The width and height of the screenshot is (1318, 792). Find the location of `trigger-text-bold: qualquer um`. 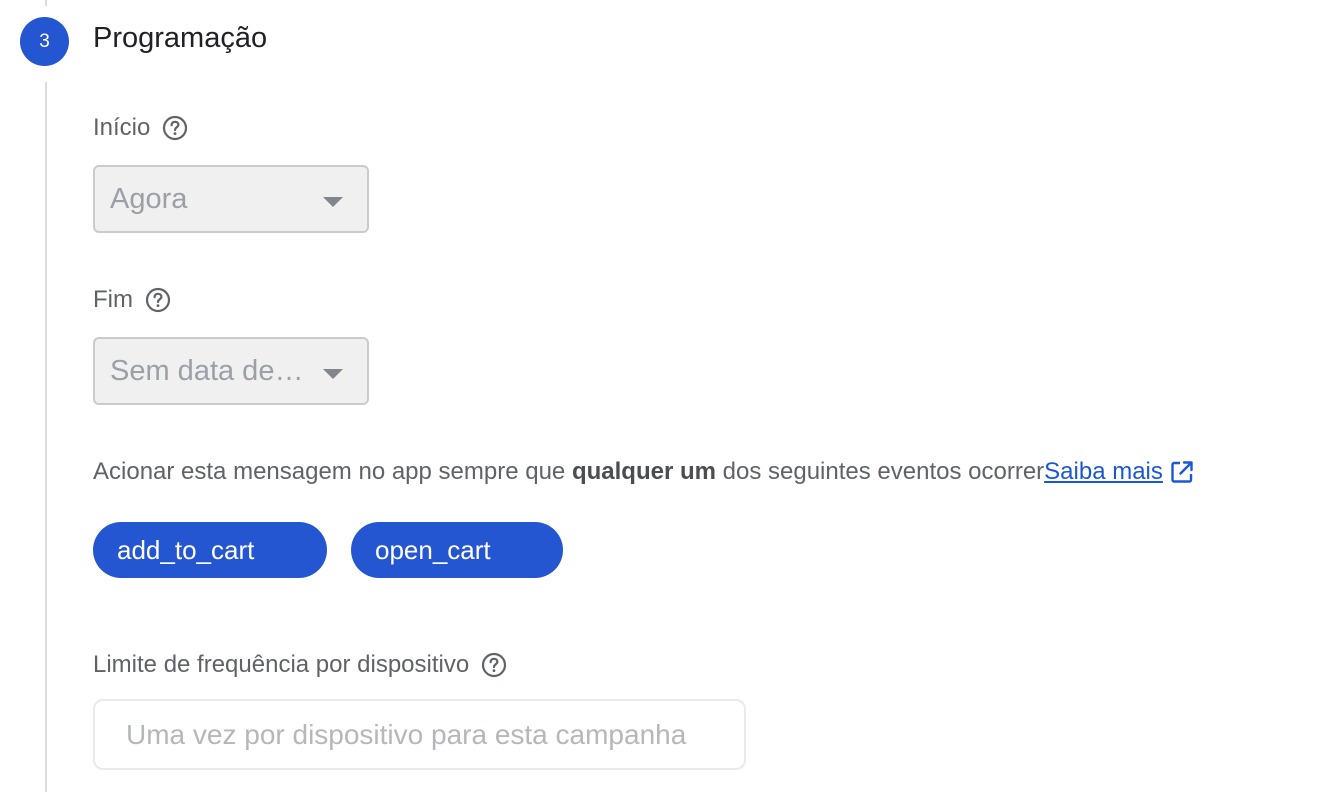

trigger-text-bold: qualquer um is located at coordinates (643, 471).